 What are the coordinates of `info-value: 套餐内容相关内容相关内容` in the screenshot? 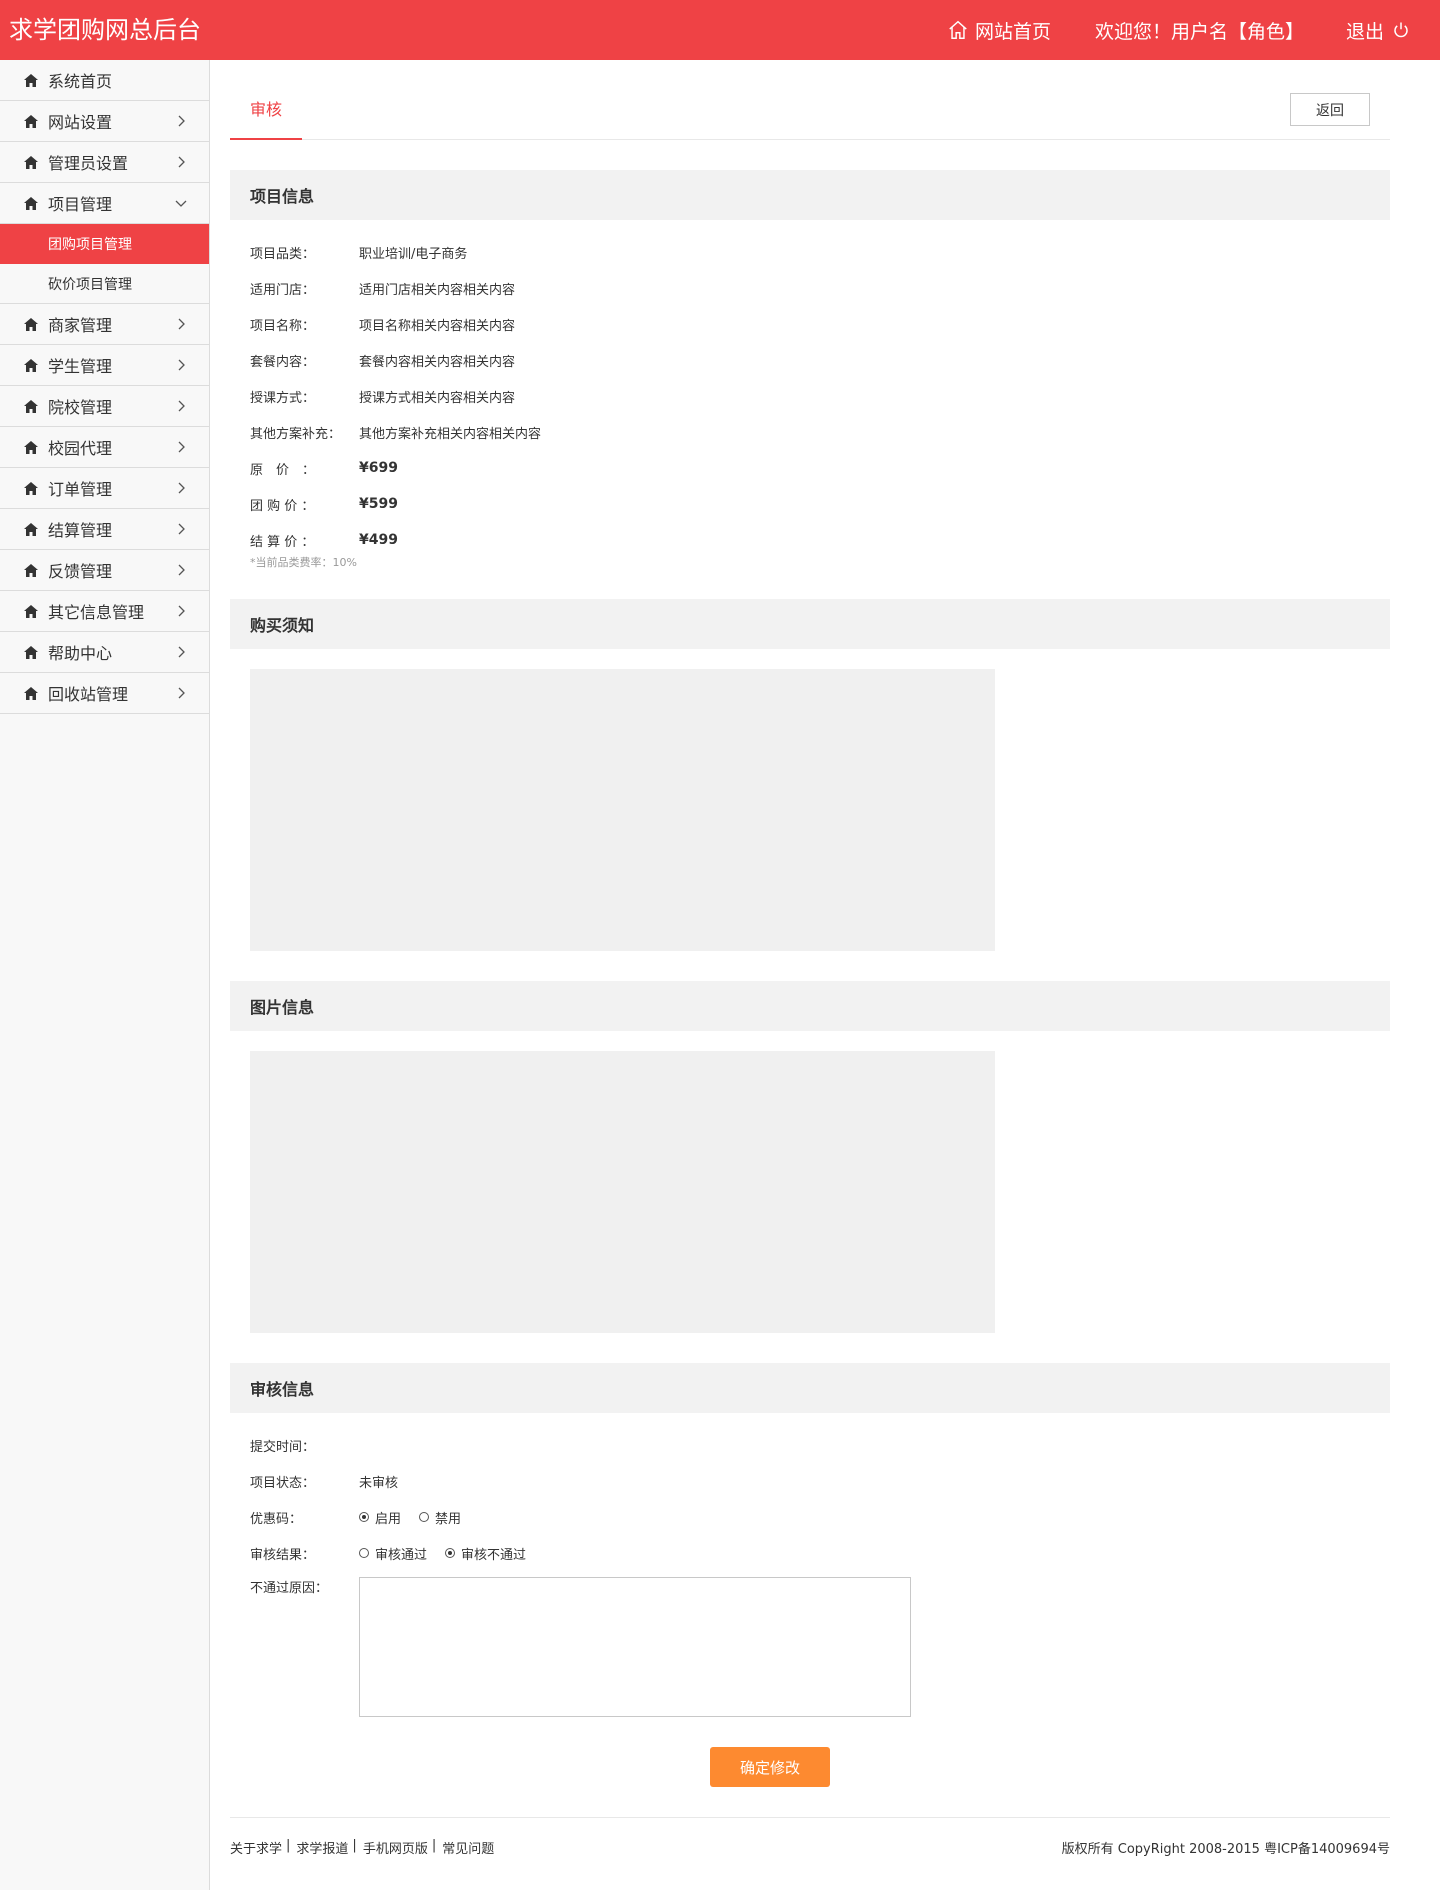 It's located at (437, 362).